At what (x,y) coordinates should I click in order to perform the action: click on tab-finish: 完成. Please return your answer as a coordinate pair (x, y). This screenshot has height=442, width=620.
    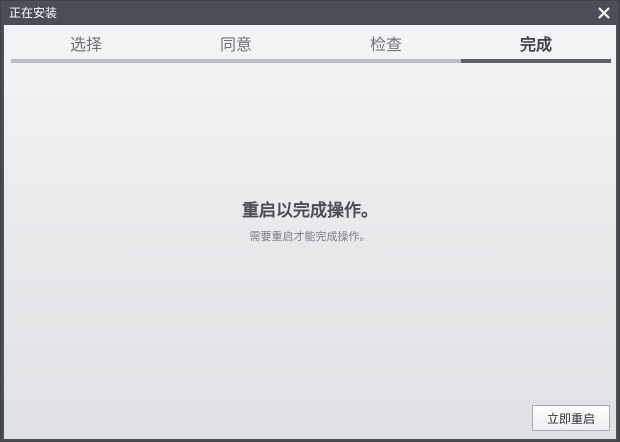
    Looking at the image, I should click on (536, 44).